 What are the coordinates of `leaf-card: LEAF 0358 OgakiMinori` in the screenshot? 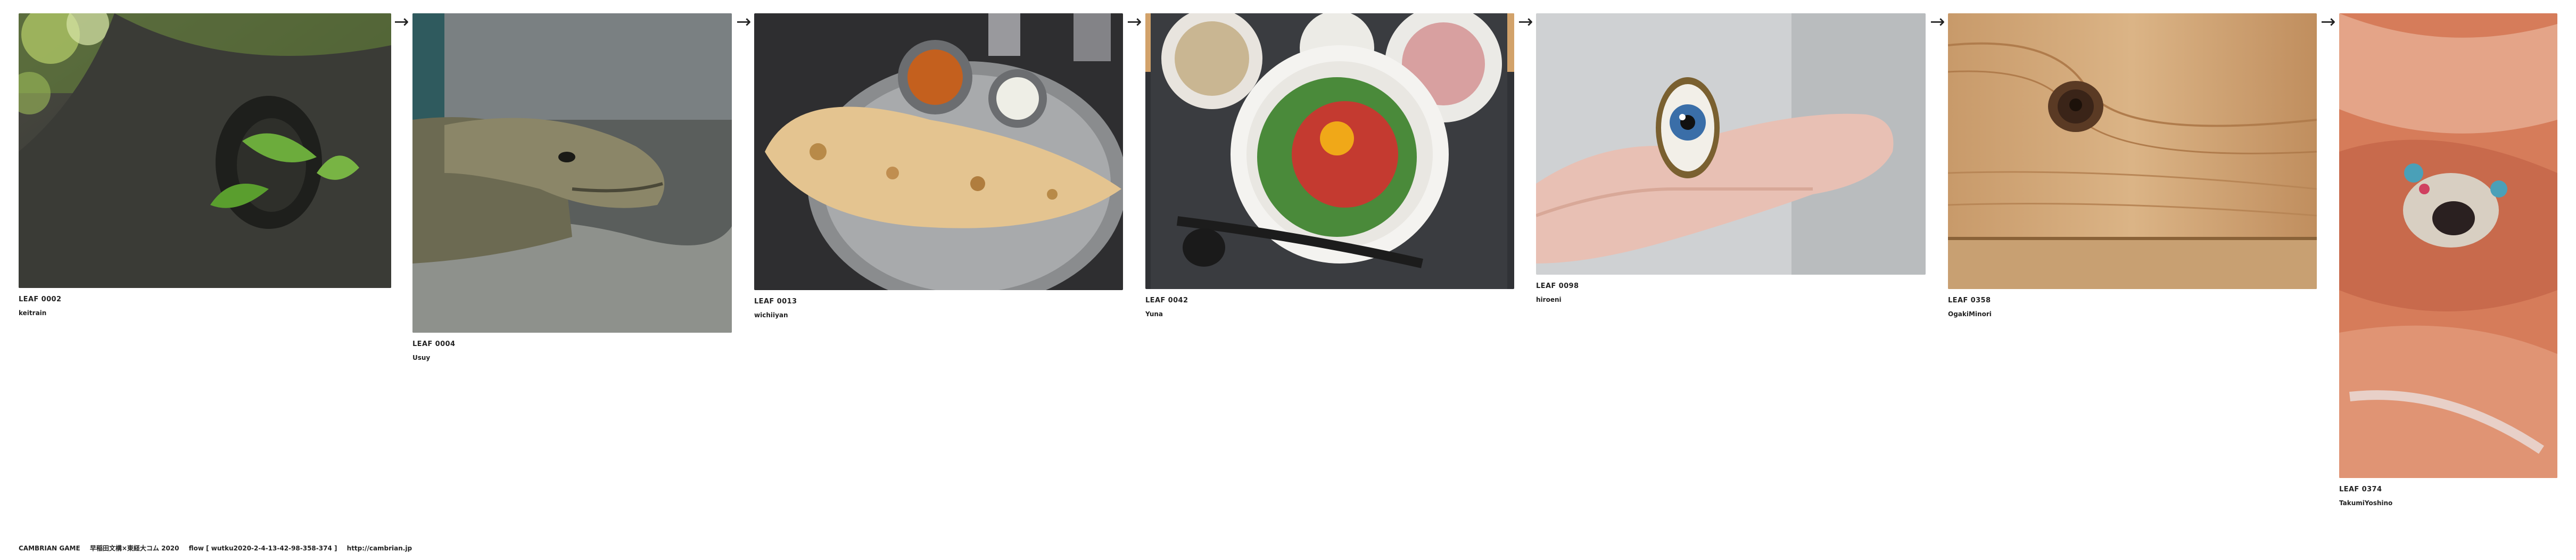 It's located at (2132, 165).